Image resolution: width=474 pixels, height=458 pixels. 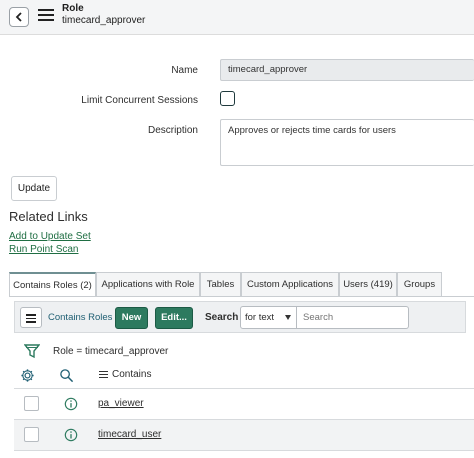 I want to click on search-type-value: for text, so click(x=260, y=317).